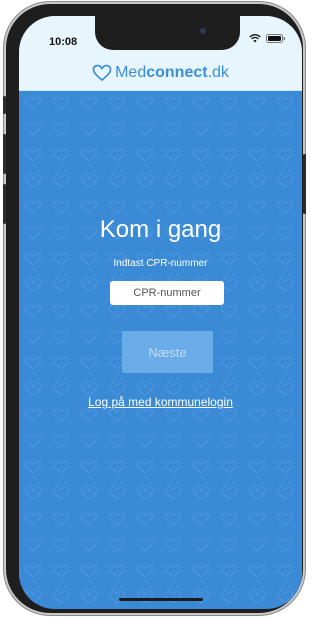  Describe the element at coordinates (131, 72) in the screenshot. I see `logo-text-med: Med` at that location.